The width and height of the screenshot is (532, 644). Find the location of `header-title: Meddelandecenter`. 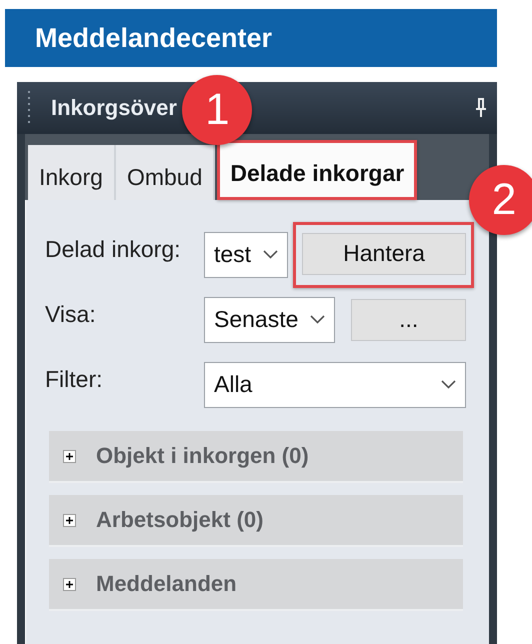

header-title: Meddelandecenter is located at coordinates (153, 38).